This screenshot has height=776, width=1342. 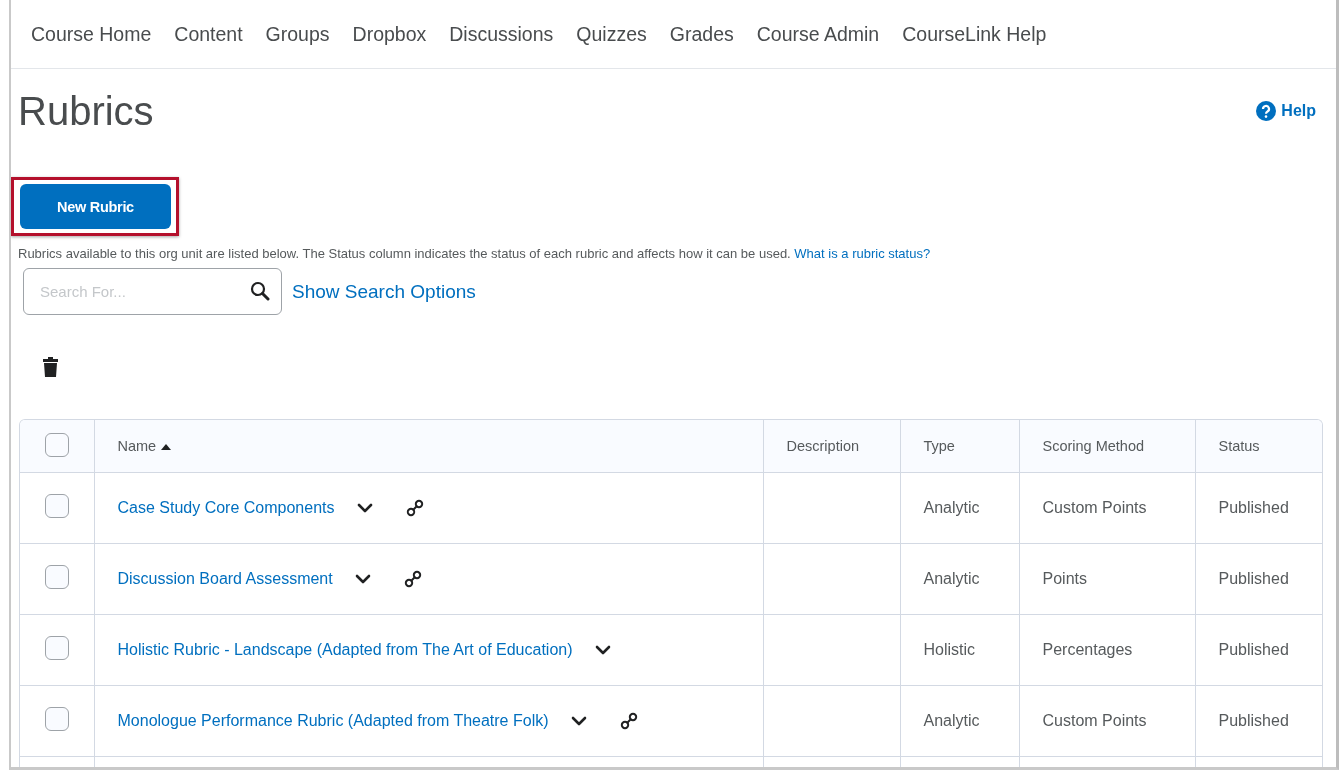 I want to click on nav-link: CourseLink Help, so click(x=975, y=34).